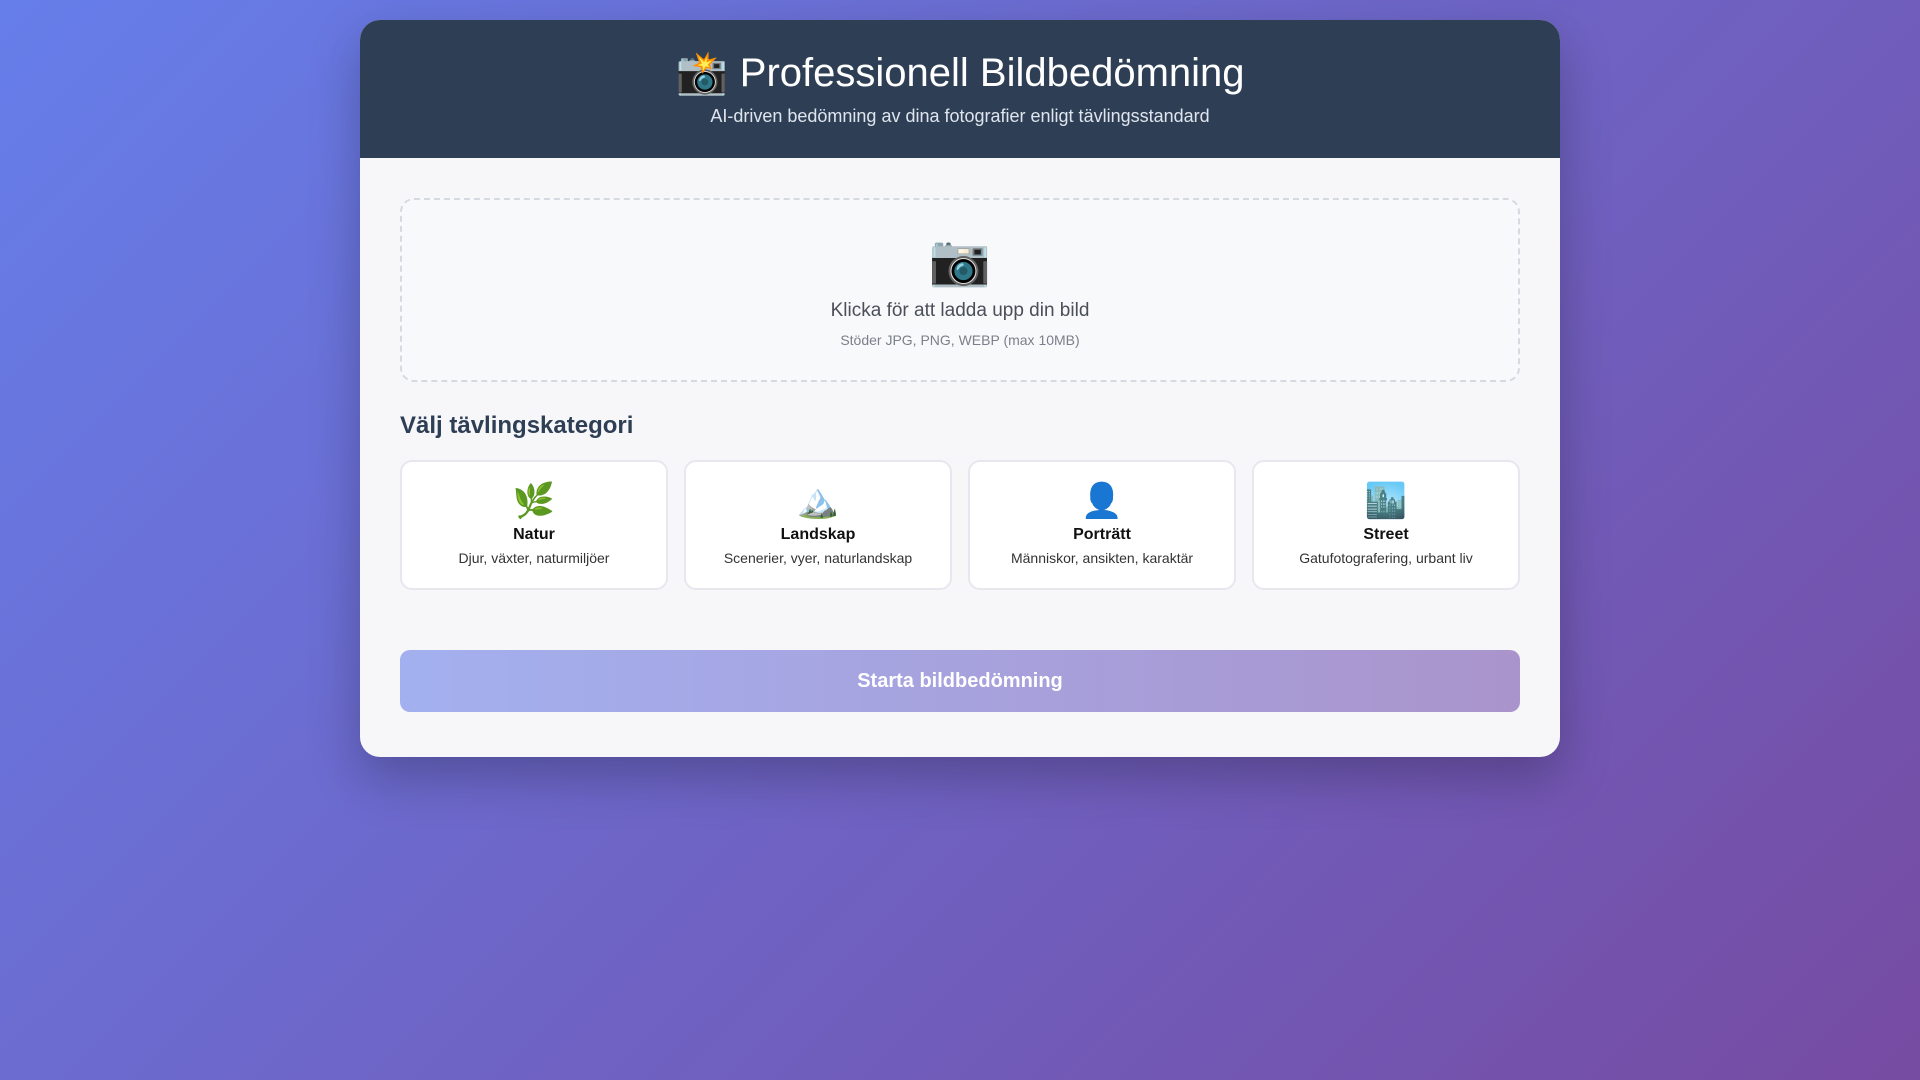  What do you see at coordinates (1386, 534) in the screenshot?
I see `category-name: Street` at bounding box center [1386, 534].